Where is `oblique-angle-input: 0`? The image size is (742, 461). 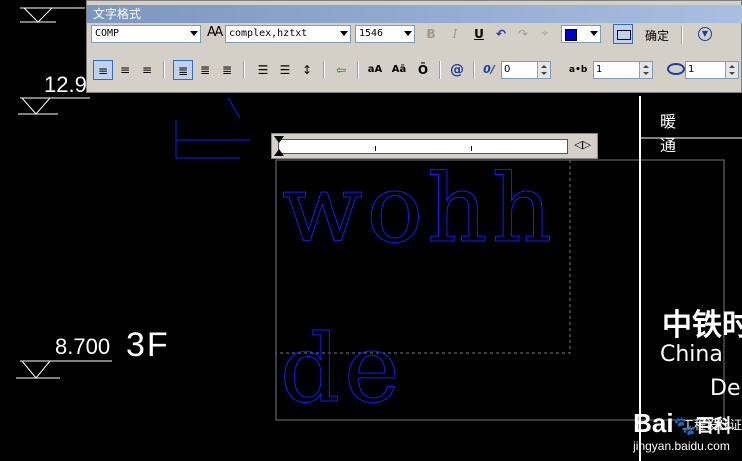
oblique-angle-input: 0 is located at coordinates (526, 70).